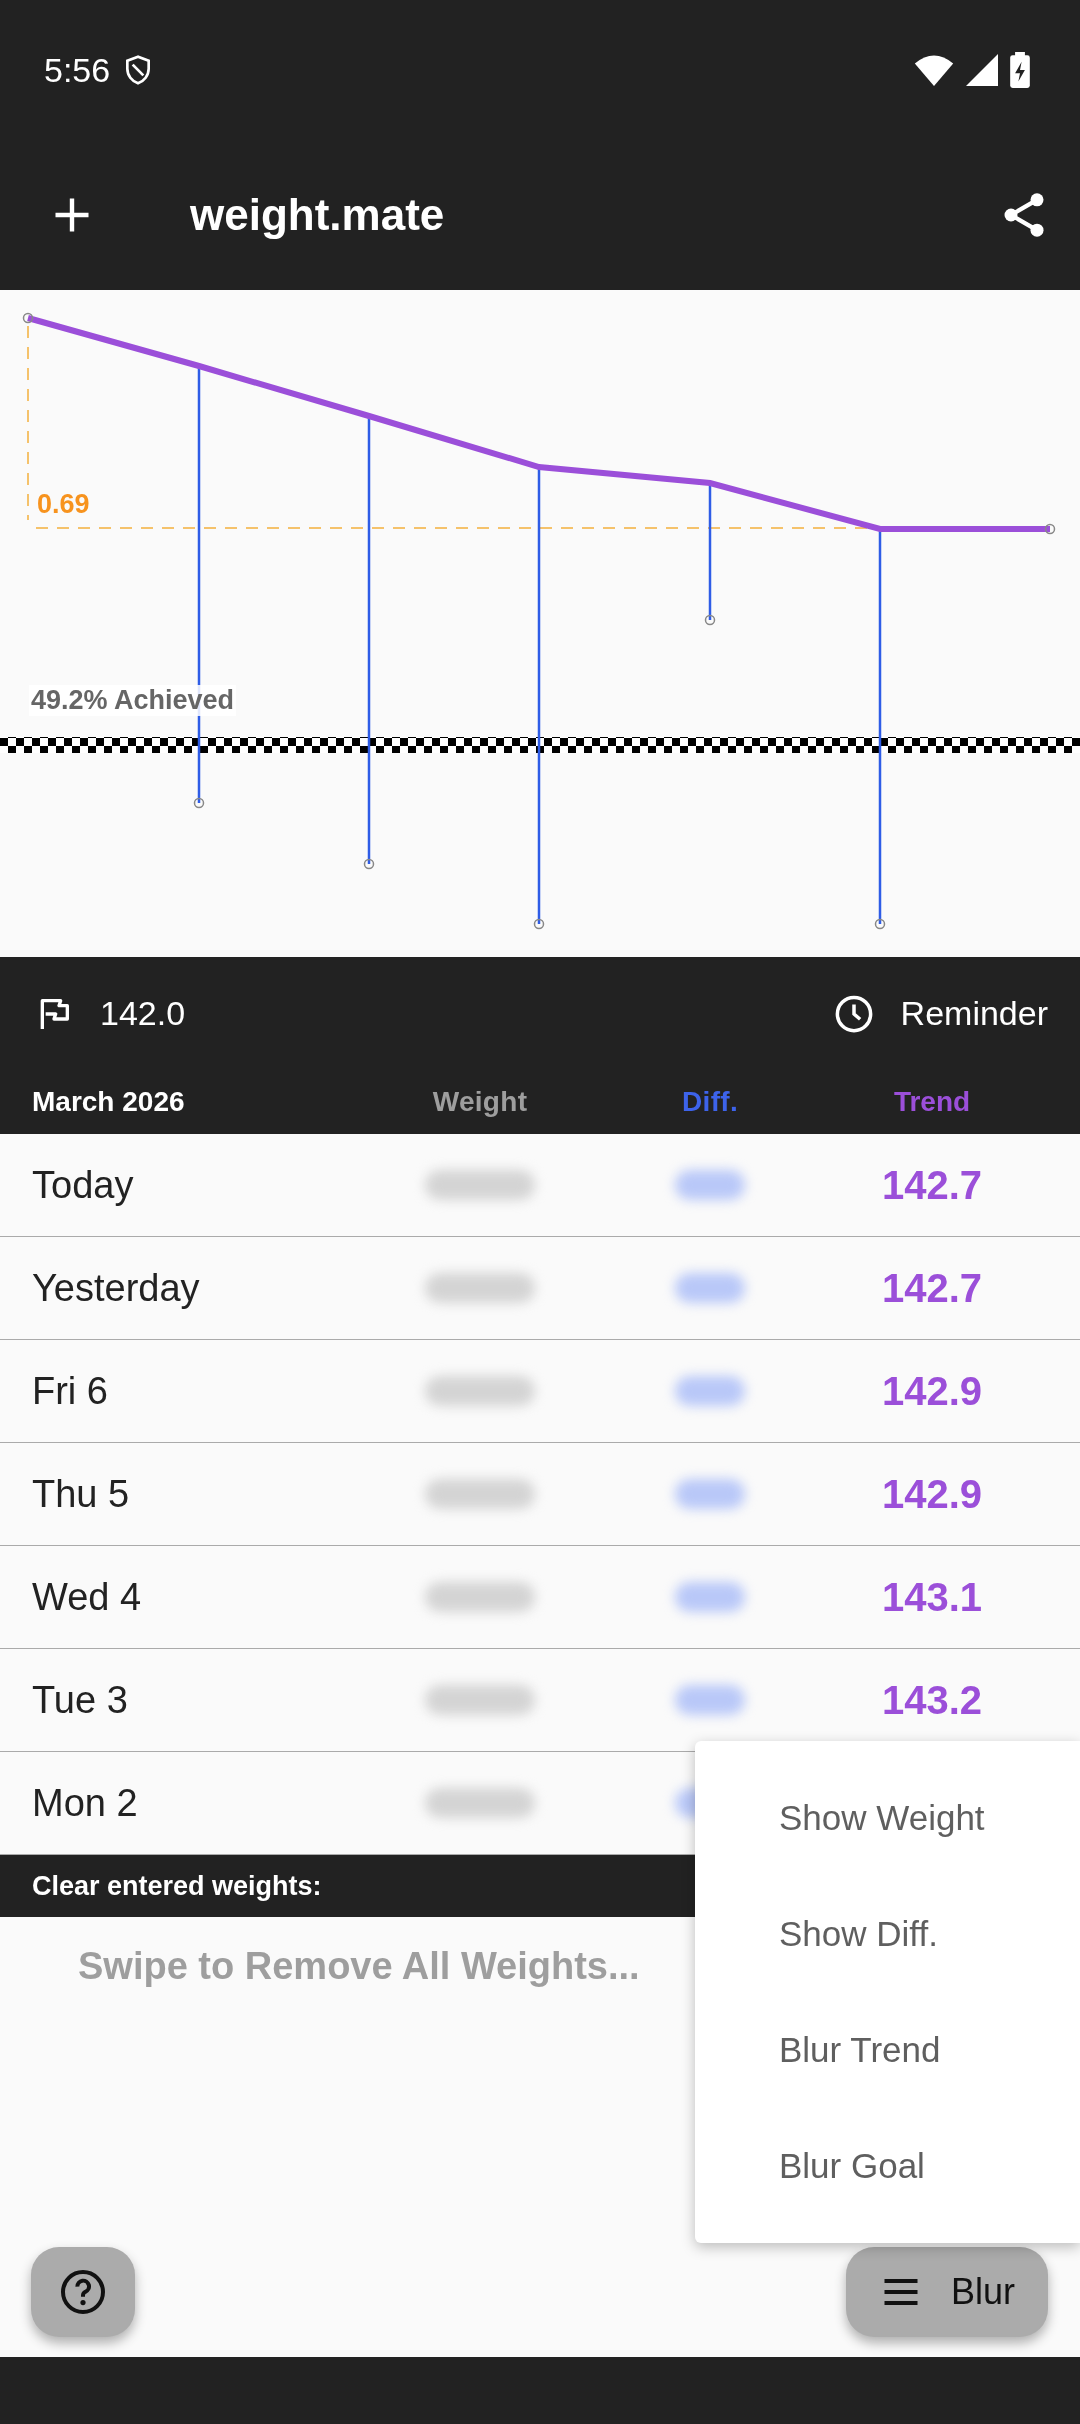 This screenshot has width=1080, height=2424. Describe the element at coordinates (63, 504) in the screenshot. I see `goal-value-label: 0.69` at that location.